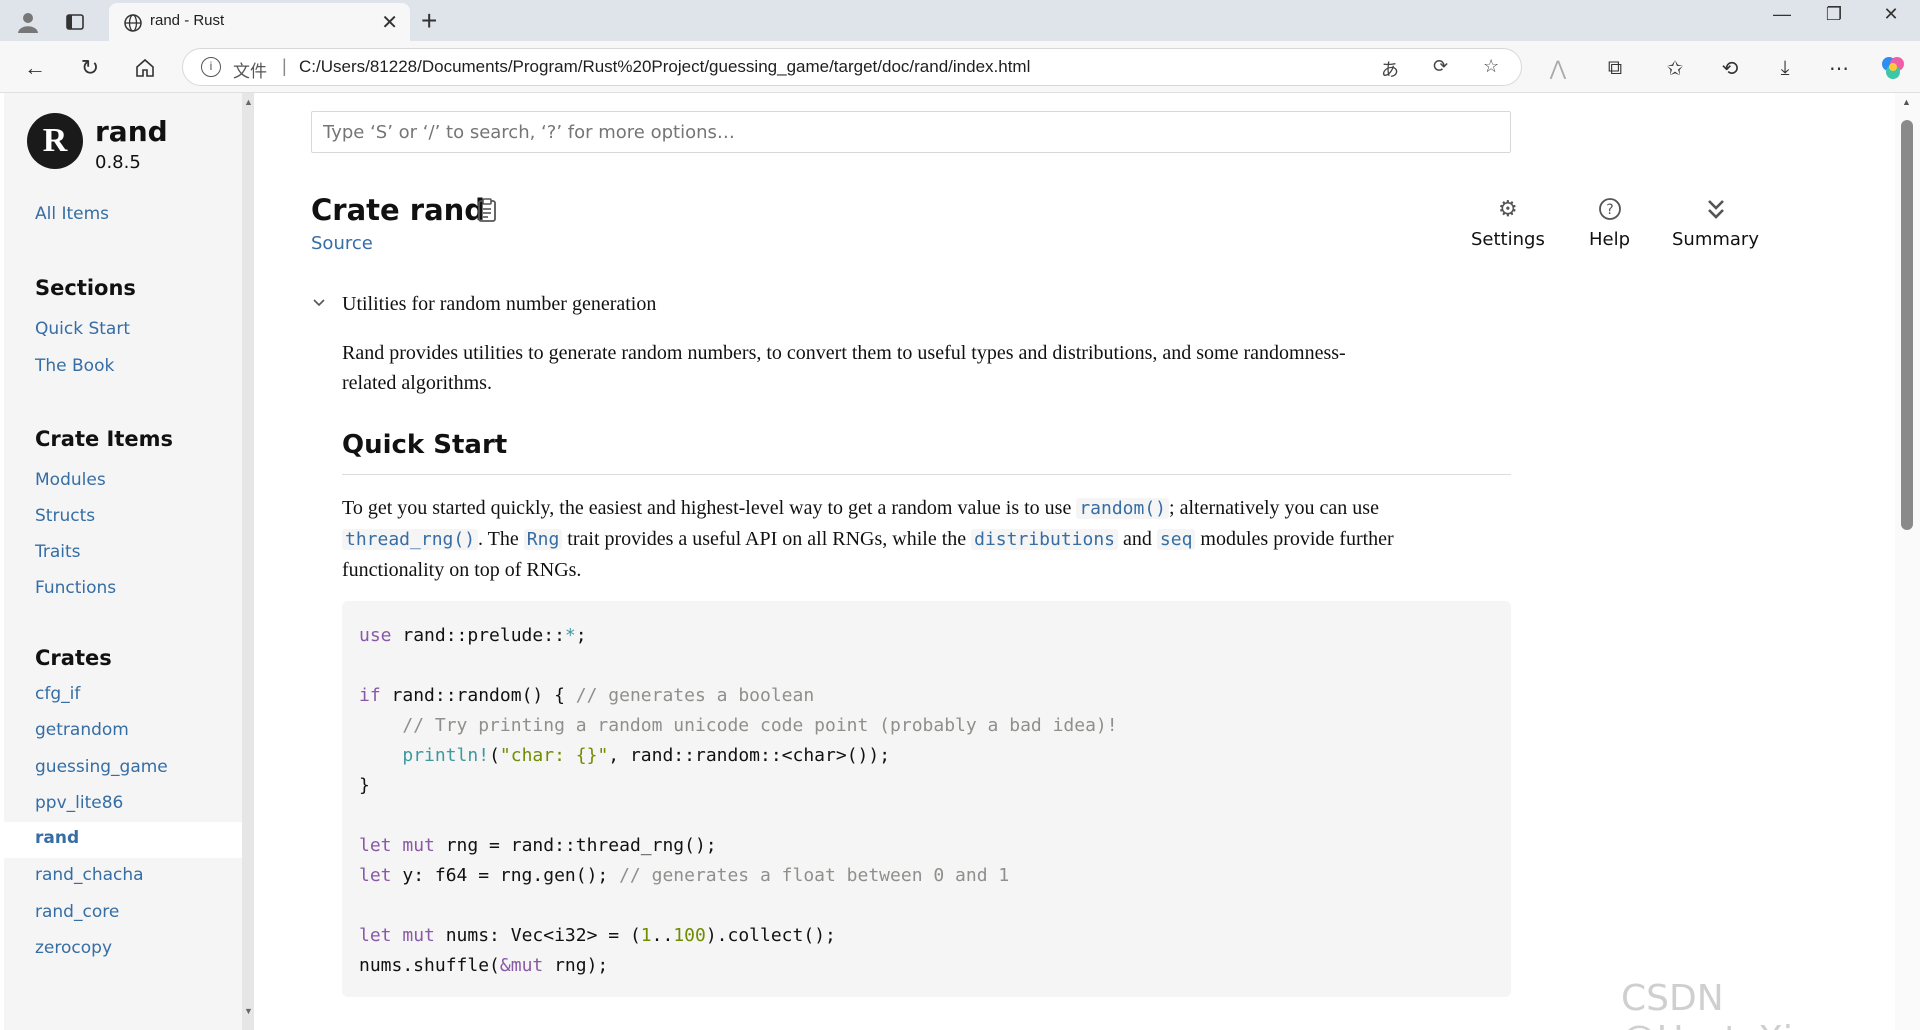  Describe the element at coordinates (1558, 68) in the screenshot. I see `browser-essentials-icon: ⋀` at that location.